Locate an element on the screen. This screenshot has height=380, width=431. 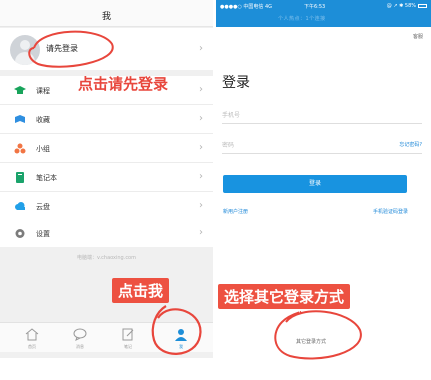
person-icon is located at coordinates (181, 335).